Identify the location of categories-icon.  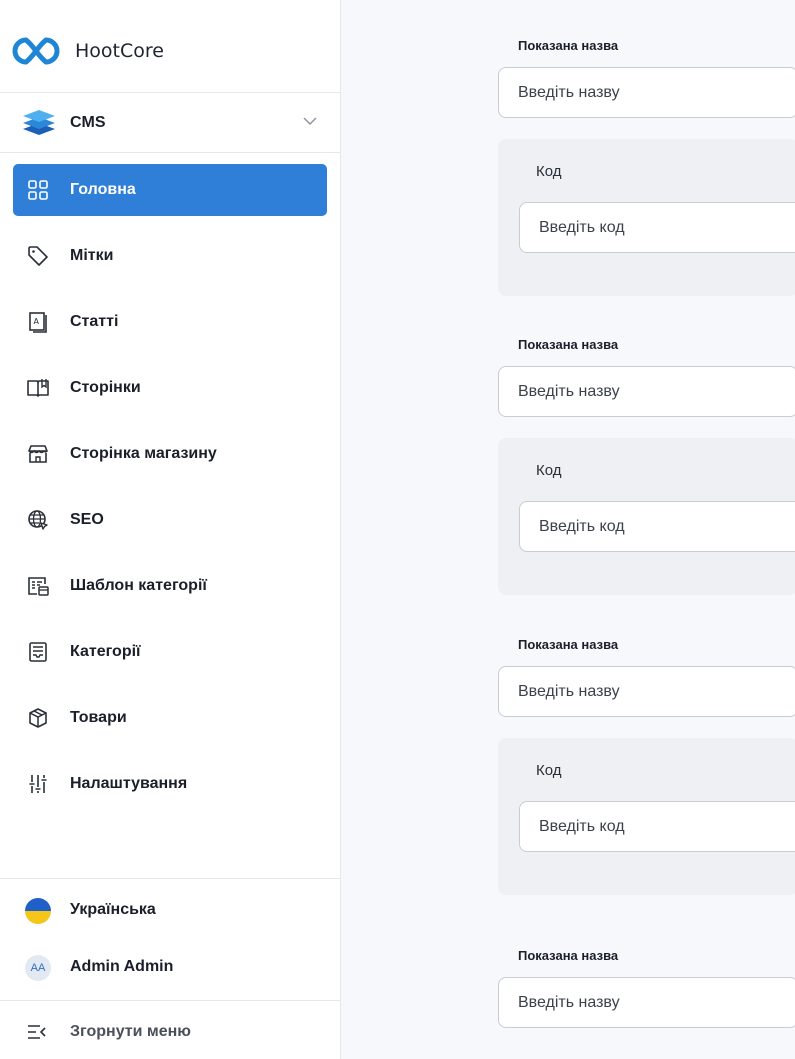
(38, 652).